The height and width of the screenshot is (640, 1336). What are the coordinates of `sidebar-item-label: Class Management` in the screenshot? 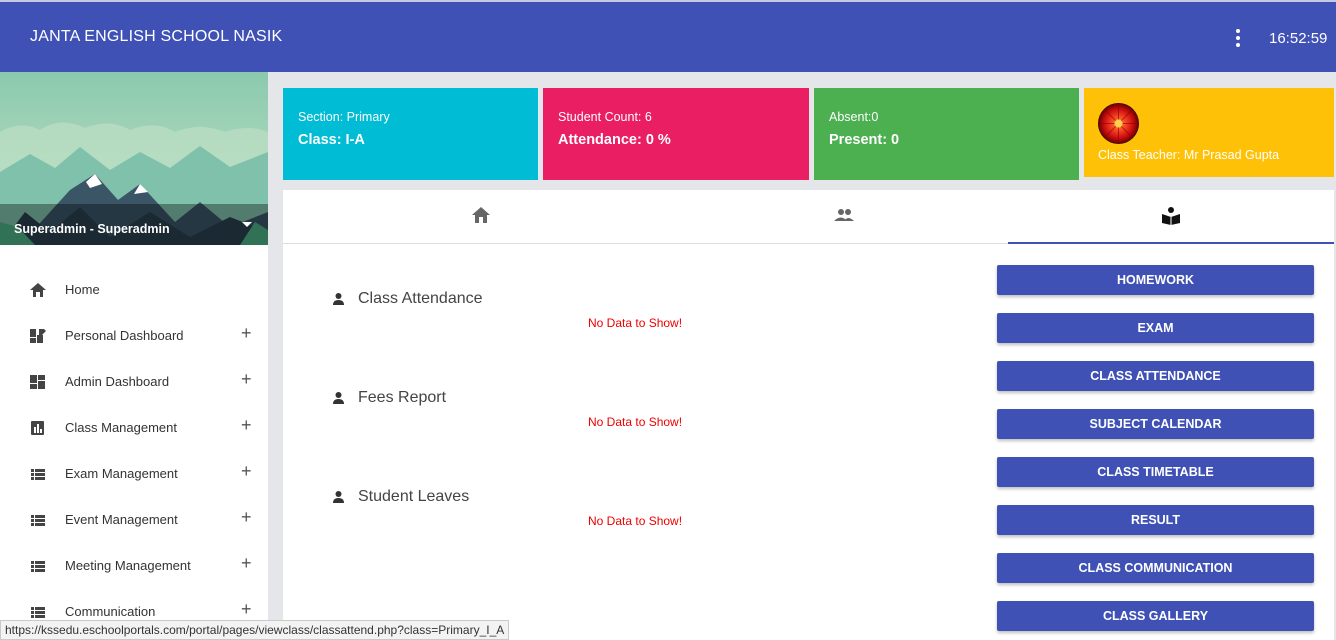 It's located at (121, 427).